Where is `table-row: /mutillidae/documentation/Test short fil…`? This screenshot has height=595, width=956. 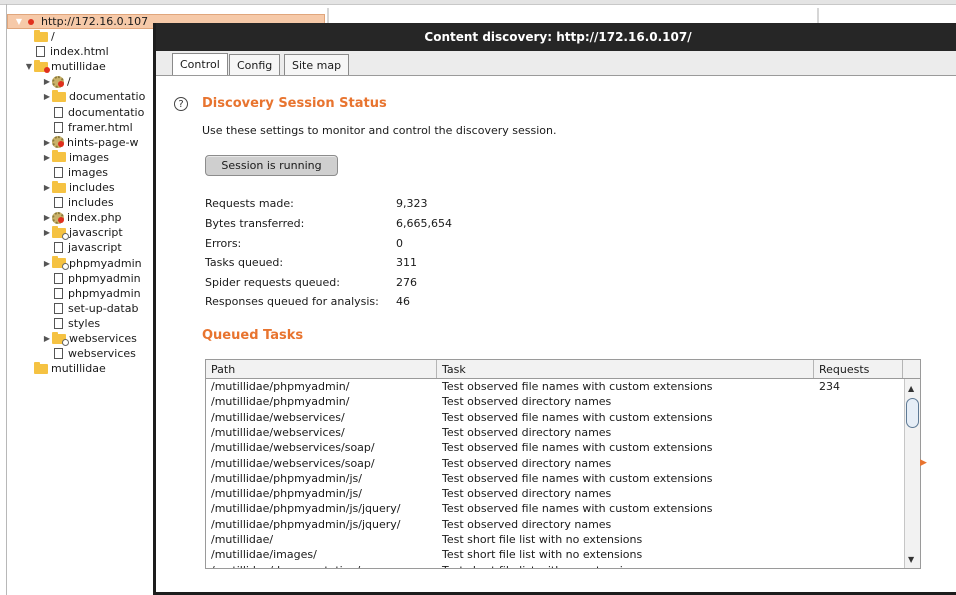 table-row: /mutillidae/documentation/Test short fil… is located at coordinates (554, 565).